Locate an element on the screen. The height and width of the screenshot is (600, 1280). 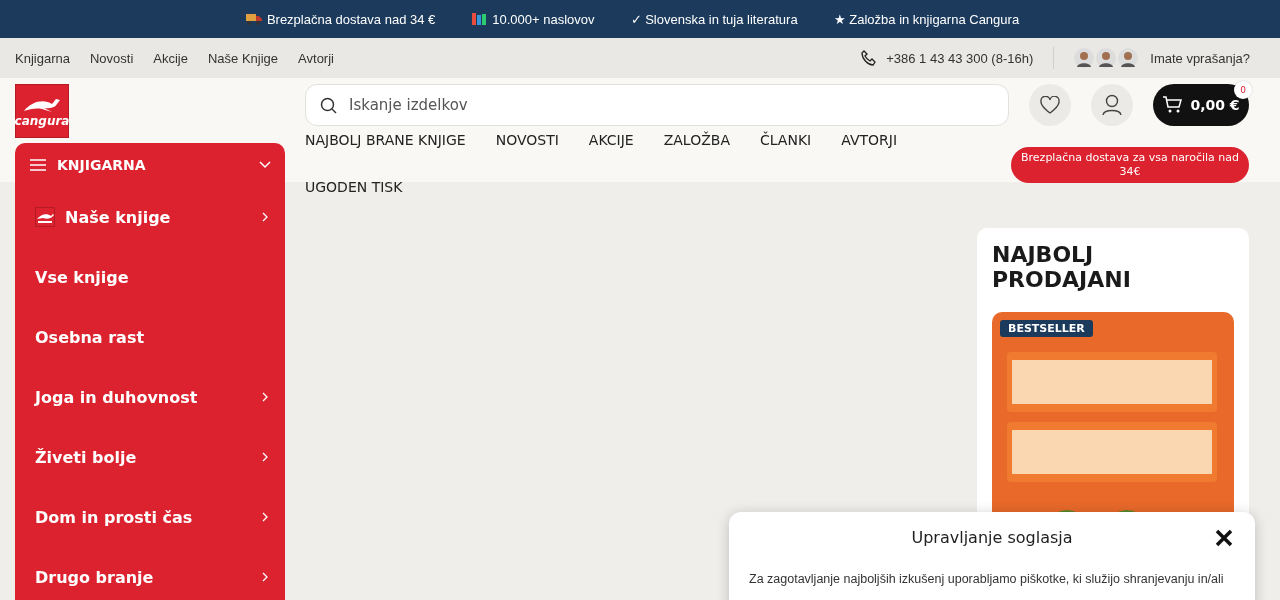
dialog-title: Upravljanje soglasja is located at coordinates (992, 537).